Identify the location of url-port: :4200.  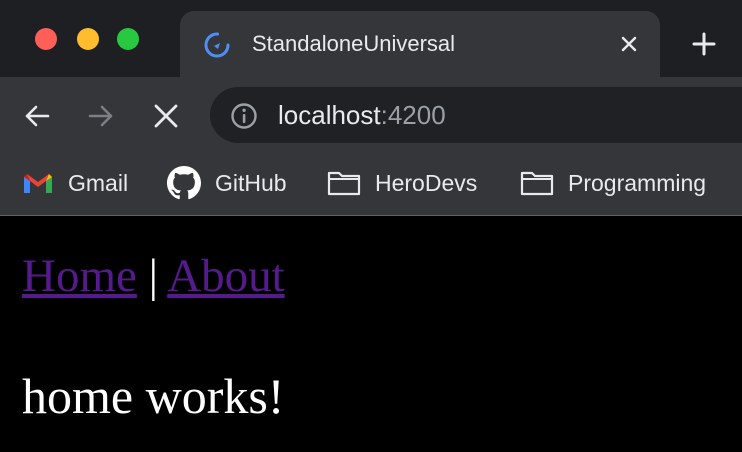
(413, 115).